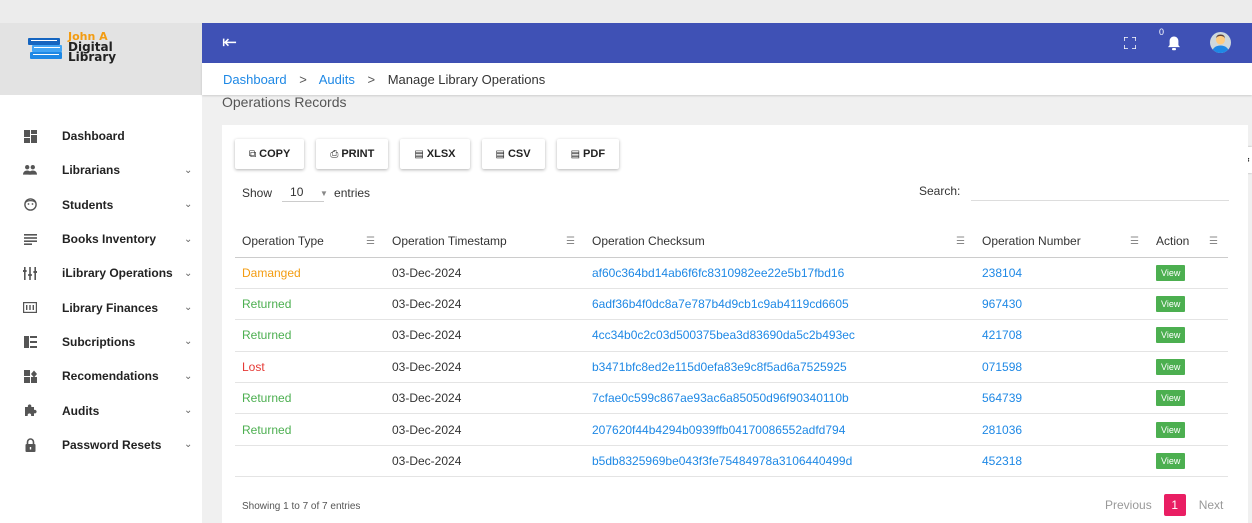  I want to click on people-icon, so click(30, 170).